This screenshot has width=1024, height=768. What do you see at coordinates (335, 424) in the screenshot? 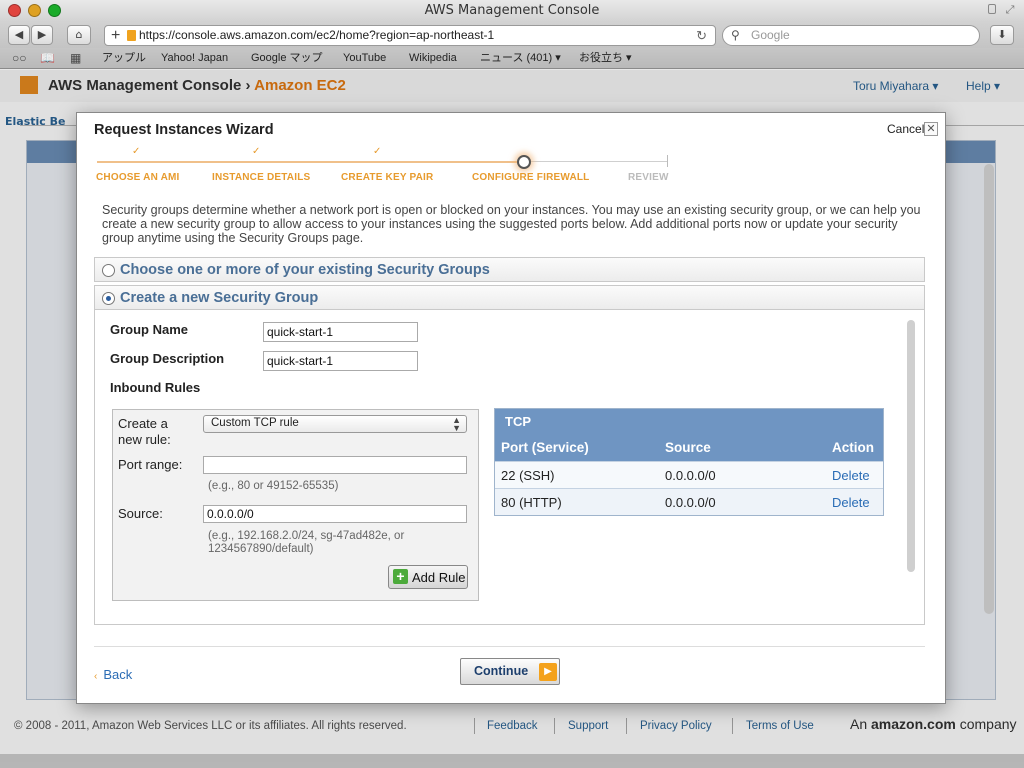
I see `rule-type-select: Custom TCP rule ▲ ▼` at bounding box center [335, 424].